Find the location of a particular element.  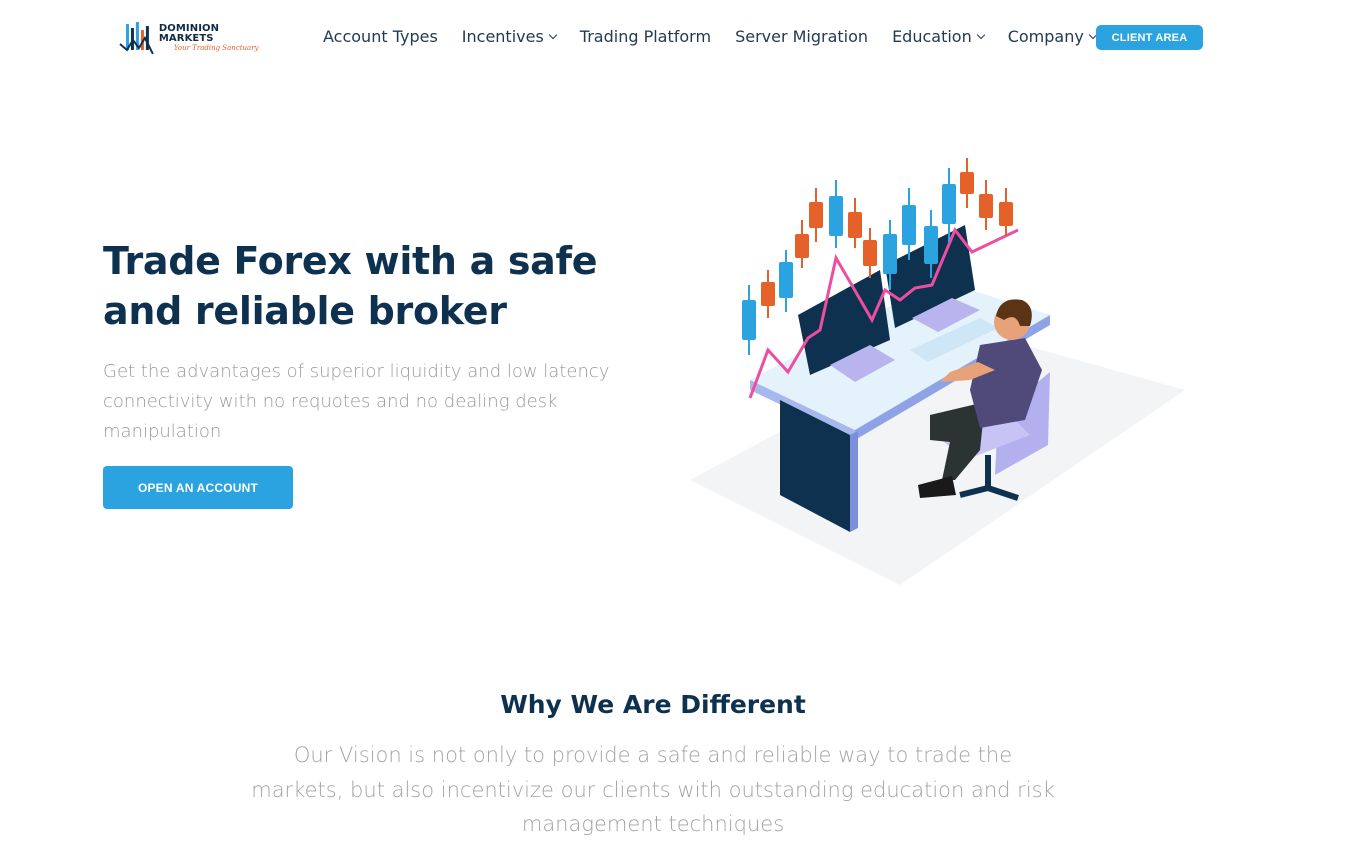

nav-item-label: Server Migration is located at coordinates (802, 36).